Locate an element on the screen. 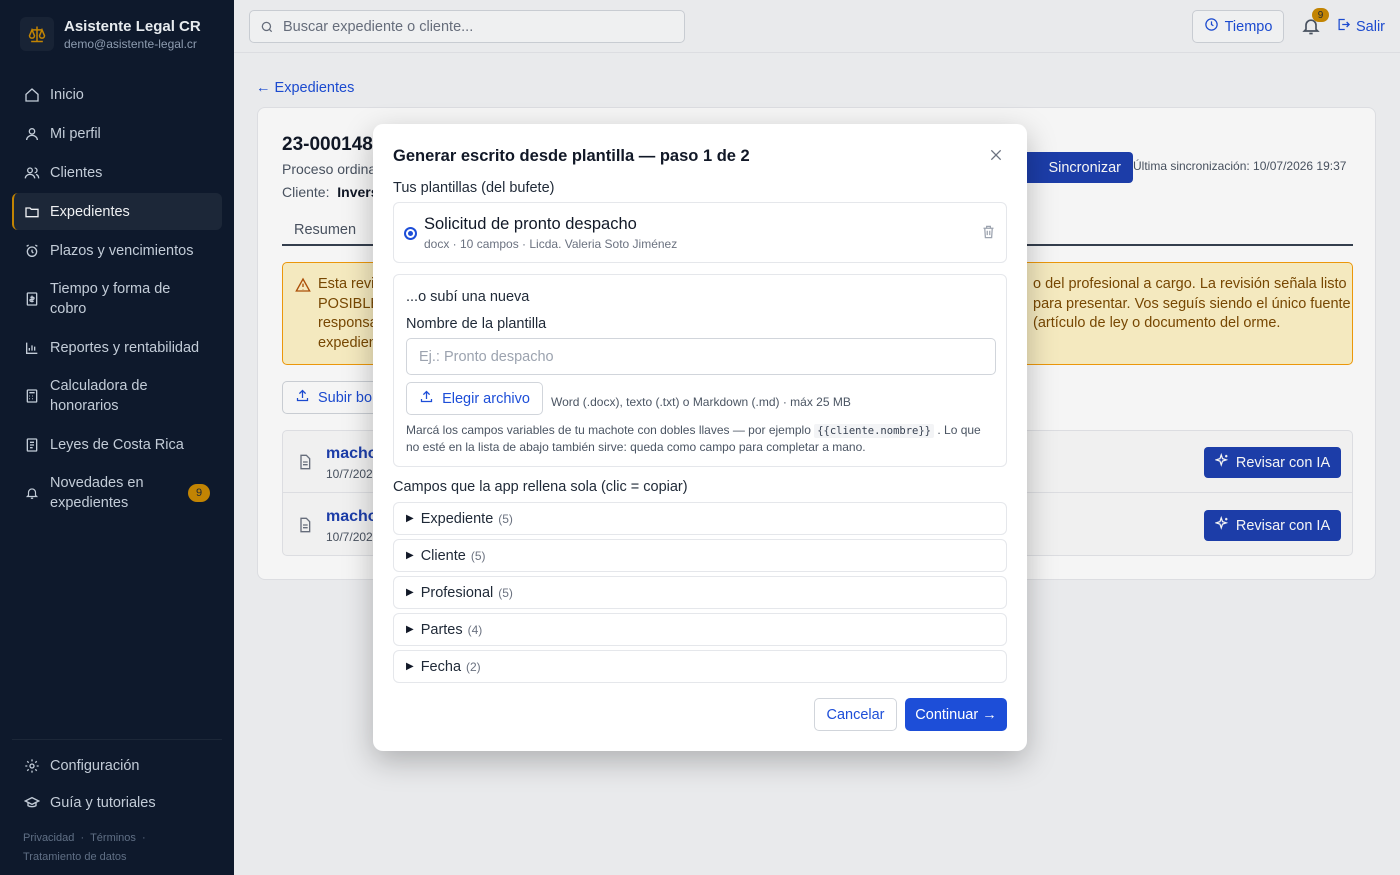 Image resolution: width=1400 pixels, height=875 pixels. field-group-cliente: ▶ Cliente (5) is located at coordinates (700, 555).